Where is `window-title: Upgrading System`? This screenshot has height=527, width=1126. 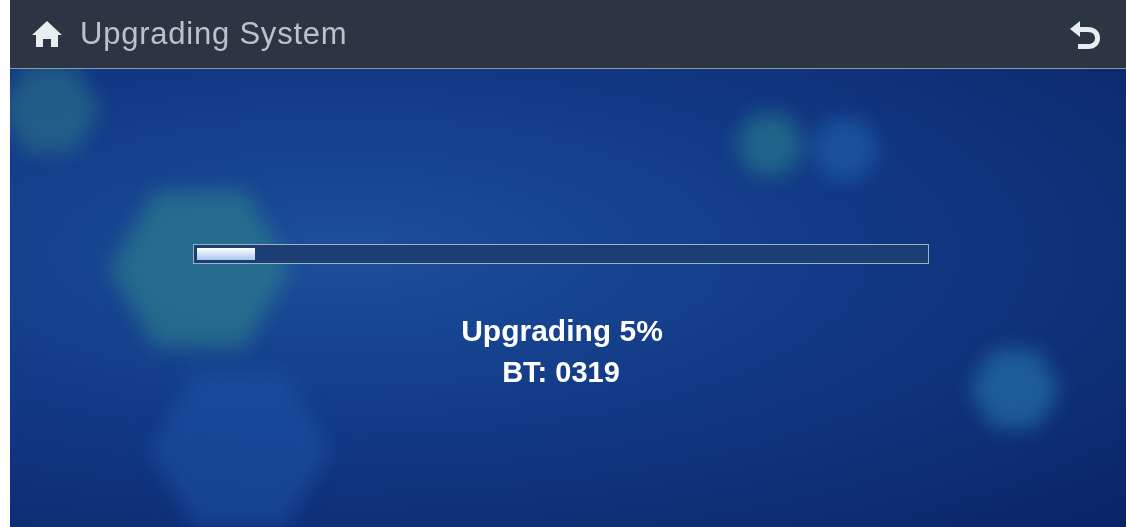 window-title: Upgrading System is located at coordinates (214, 33).